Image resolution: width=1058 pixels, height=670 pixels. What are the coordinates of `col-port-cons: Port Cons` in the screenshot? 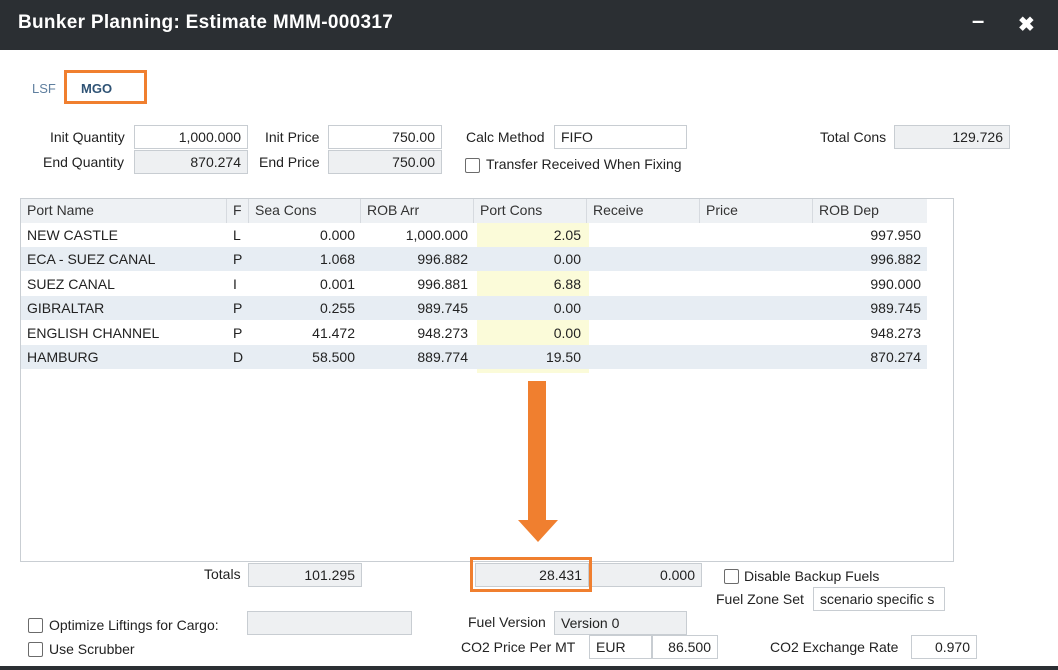 It's located at (530, 211).